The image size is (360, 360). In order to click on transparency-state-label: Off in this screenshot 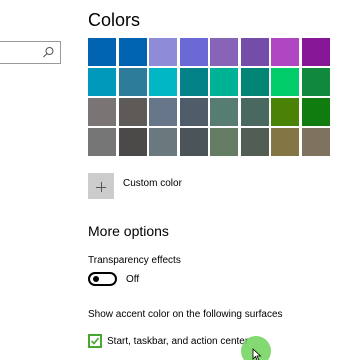, I will do `click(133, 279)`.